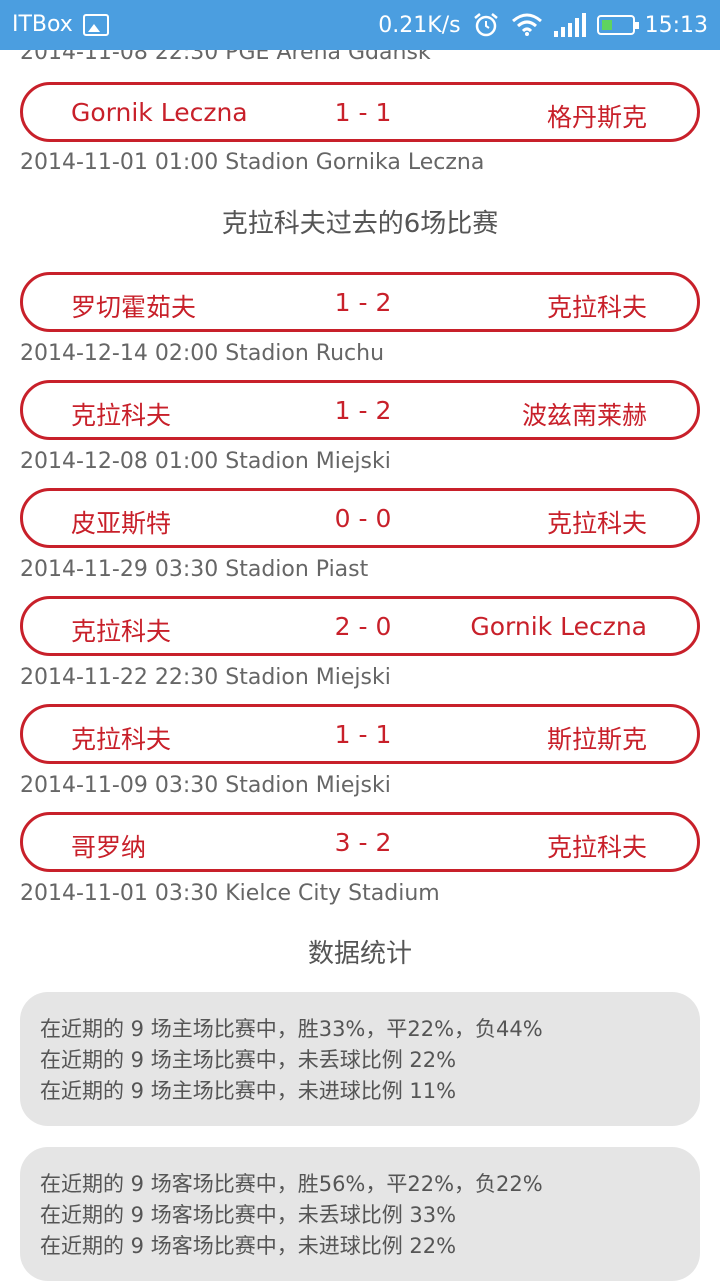 The width and height of the screenshot is (720, 1281). I want to click on home-stat-line: 在近期的 9 场主场比赛中，未进球比例 11%, so click(248, 1091).